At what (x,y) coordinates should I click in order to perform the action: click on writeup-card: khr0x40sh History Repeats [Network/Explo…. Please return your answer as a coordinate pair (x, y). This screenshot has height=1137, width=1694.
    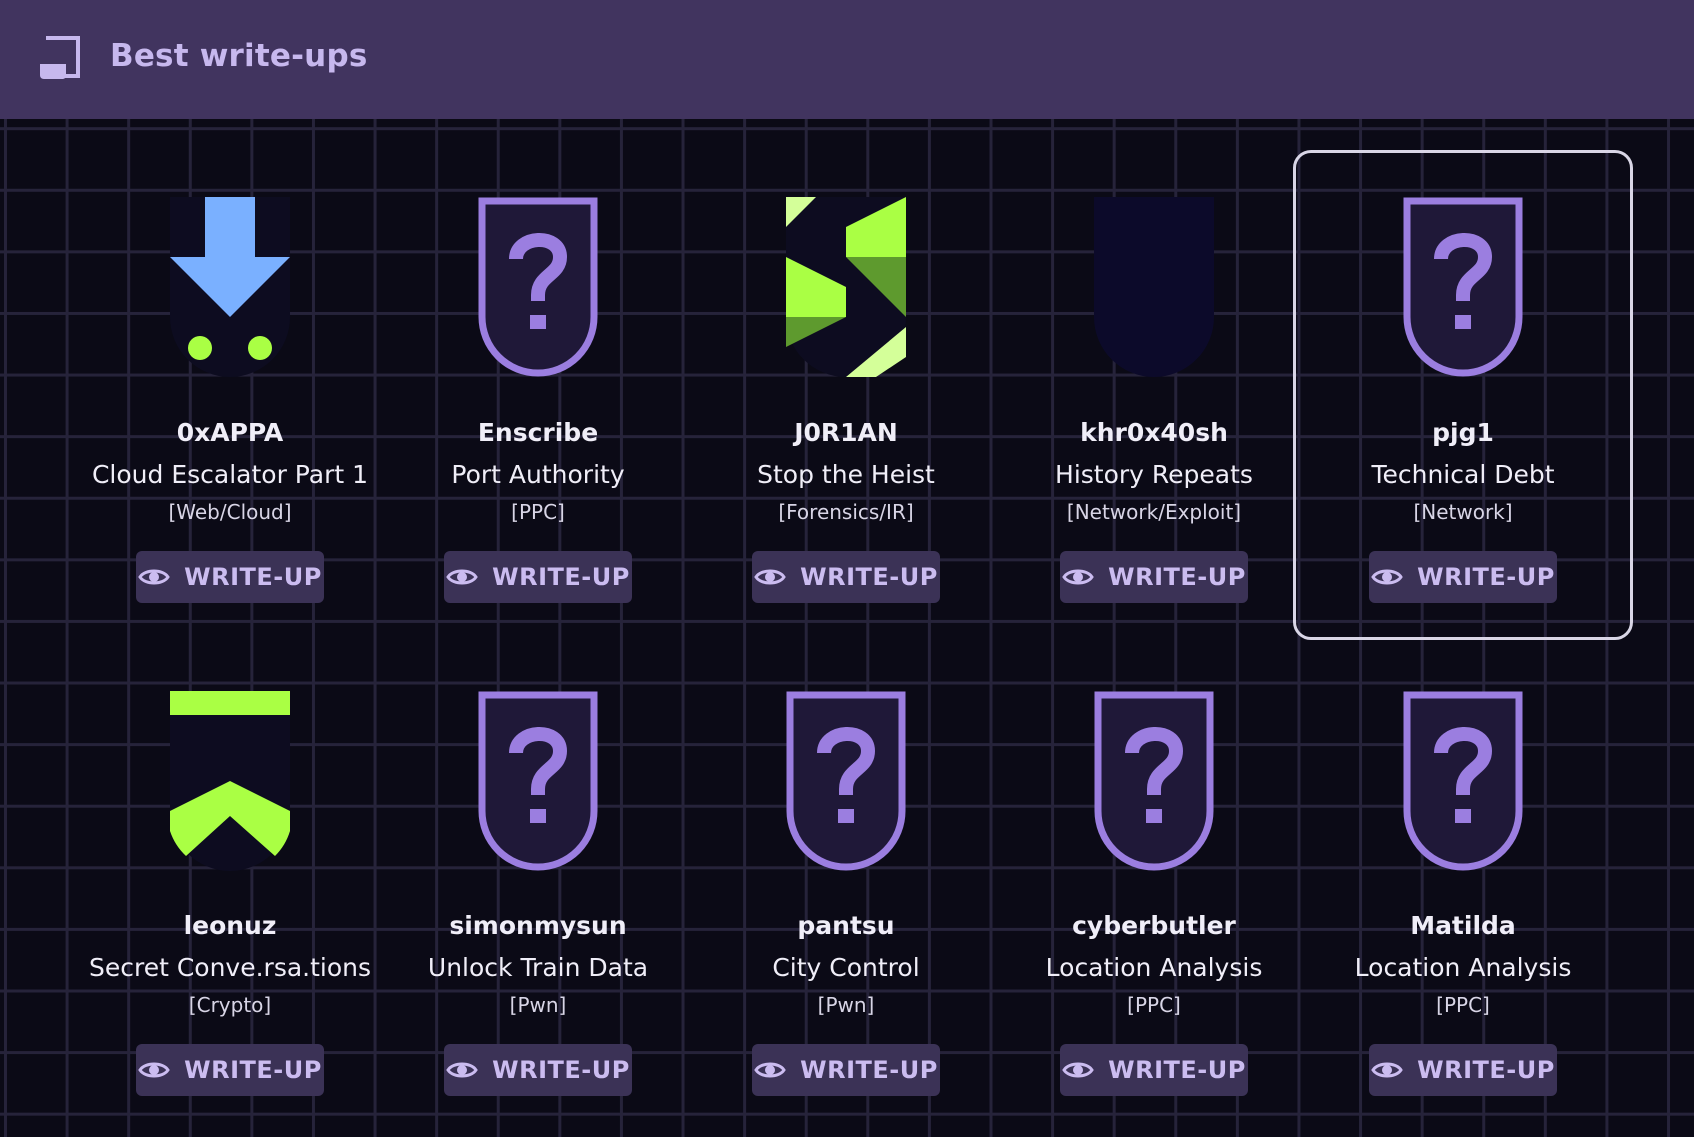
    Looking at the image, I should click on (1154, 395).